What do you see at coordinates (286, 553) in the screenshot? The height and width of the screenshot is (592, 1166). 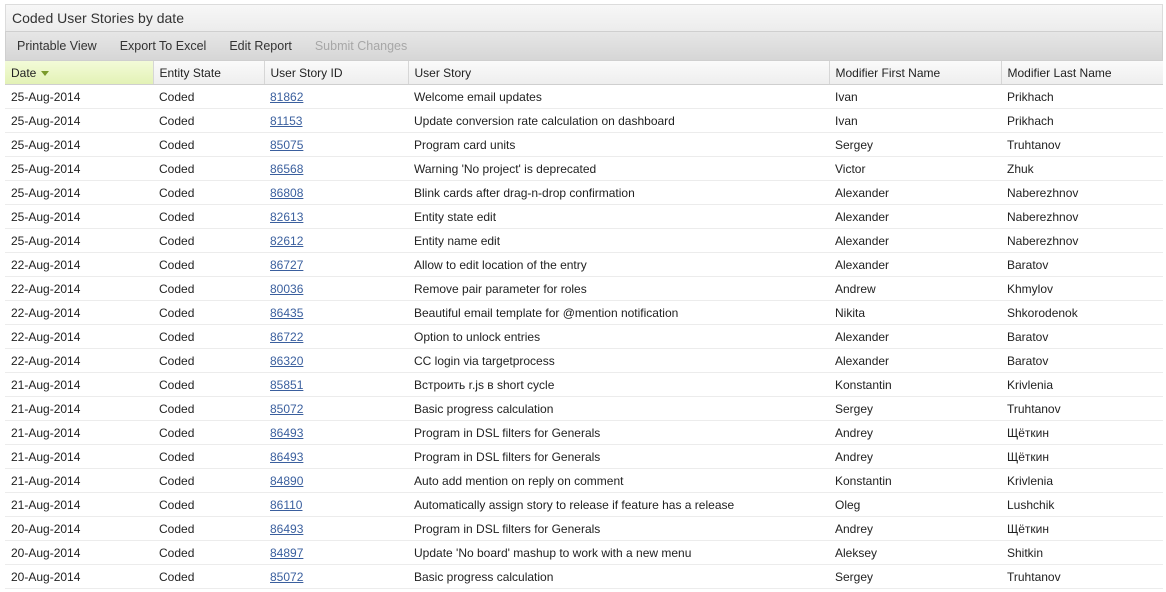 I see `user-story-id-link: 84897` at bounding box center [286, 553].